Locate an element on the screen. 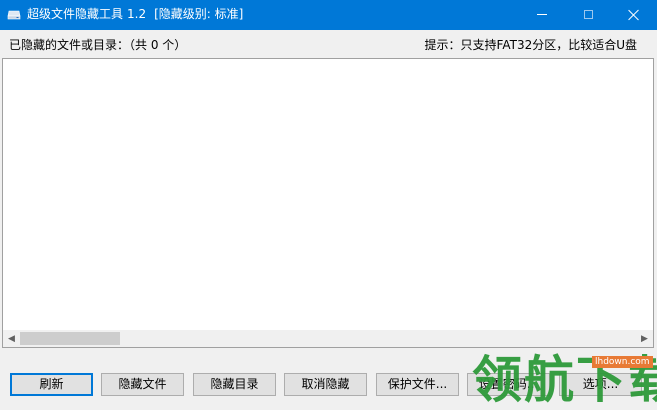 Image resolution: width=657 pixels, height=410 pixels. minimize-button is located at coordinates (542, 14).